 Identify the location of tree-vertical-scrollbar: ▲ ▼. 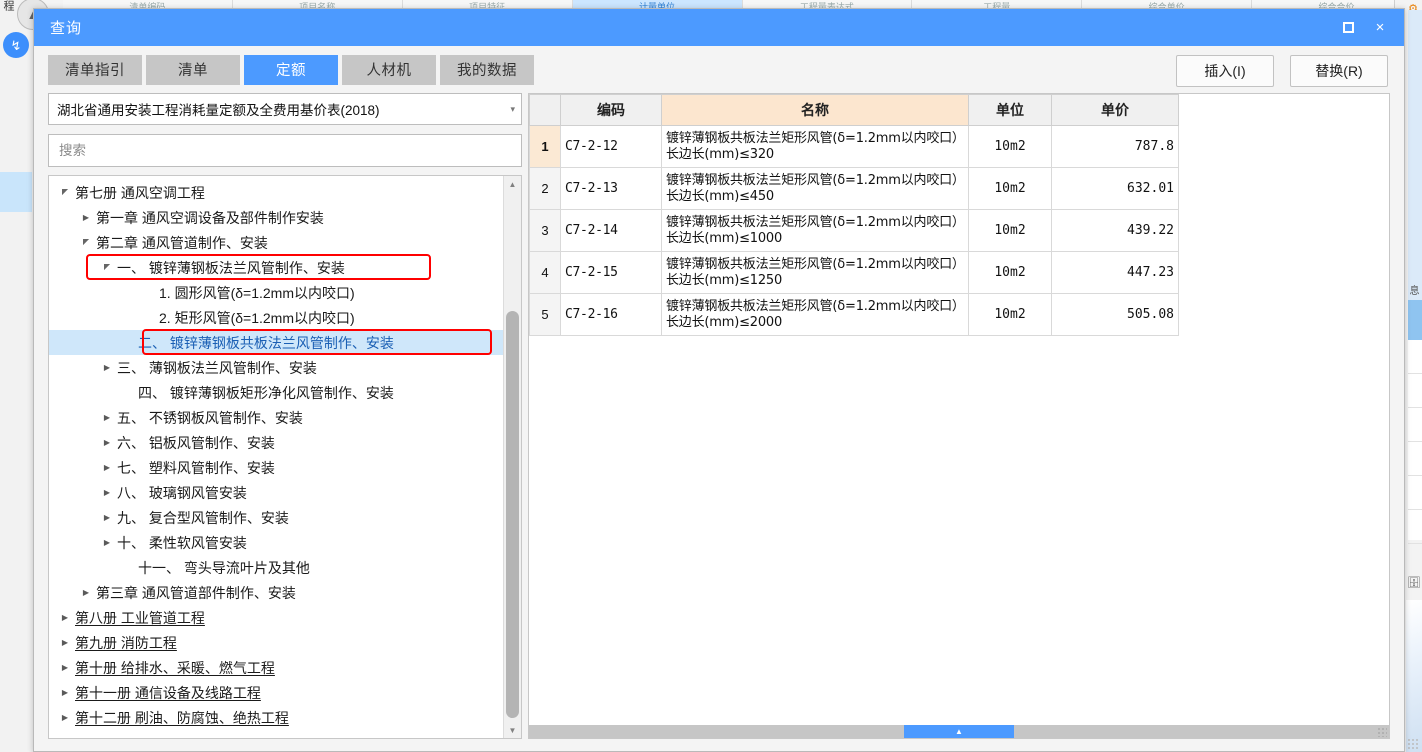
(512, 457).